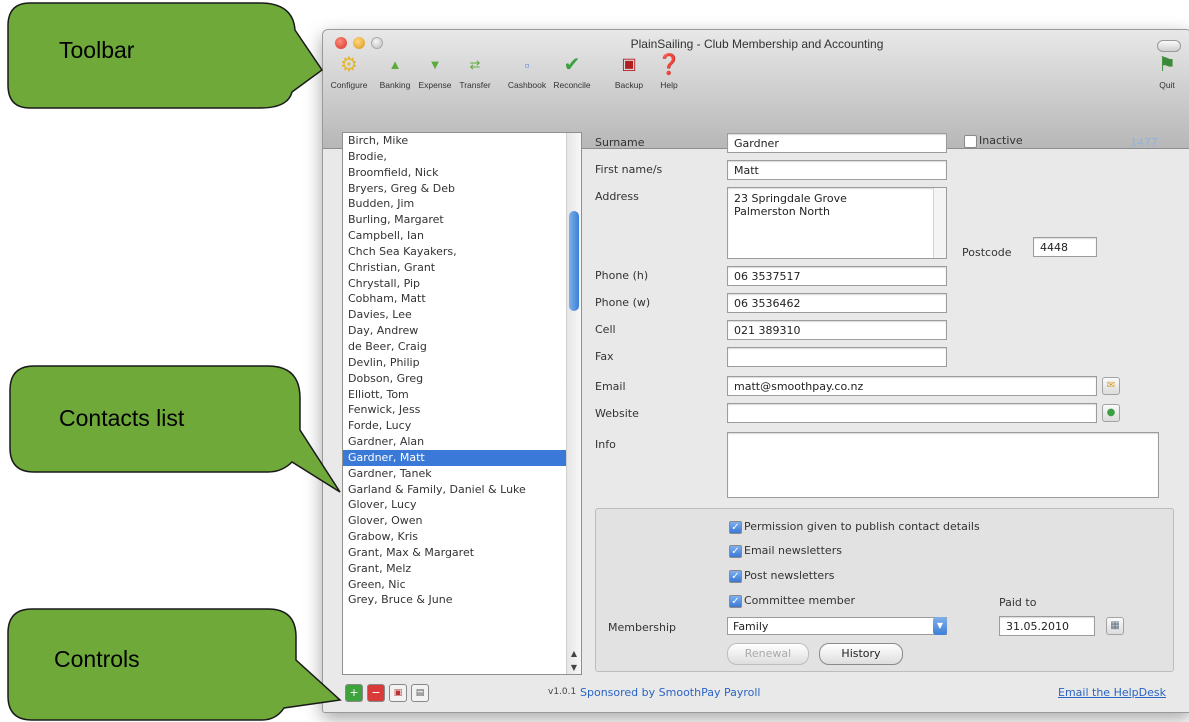 This screenshot has width=1189, height=722. Describe the element at coordinates (165, 55) in the screenshot. I see `toolbar-callout-bubble` at that location.